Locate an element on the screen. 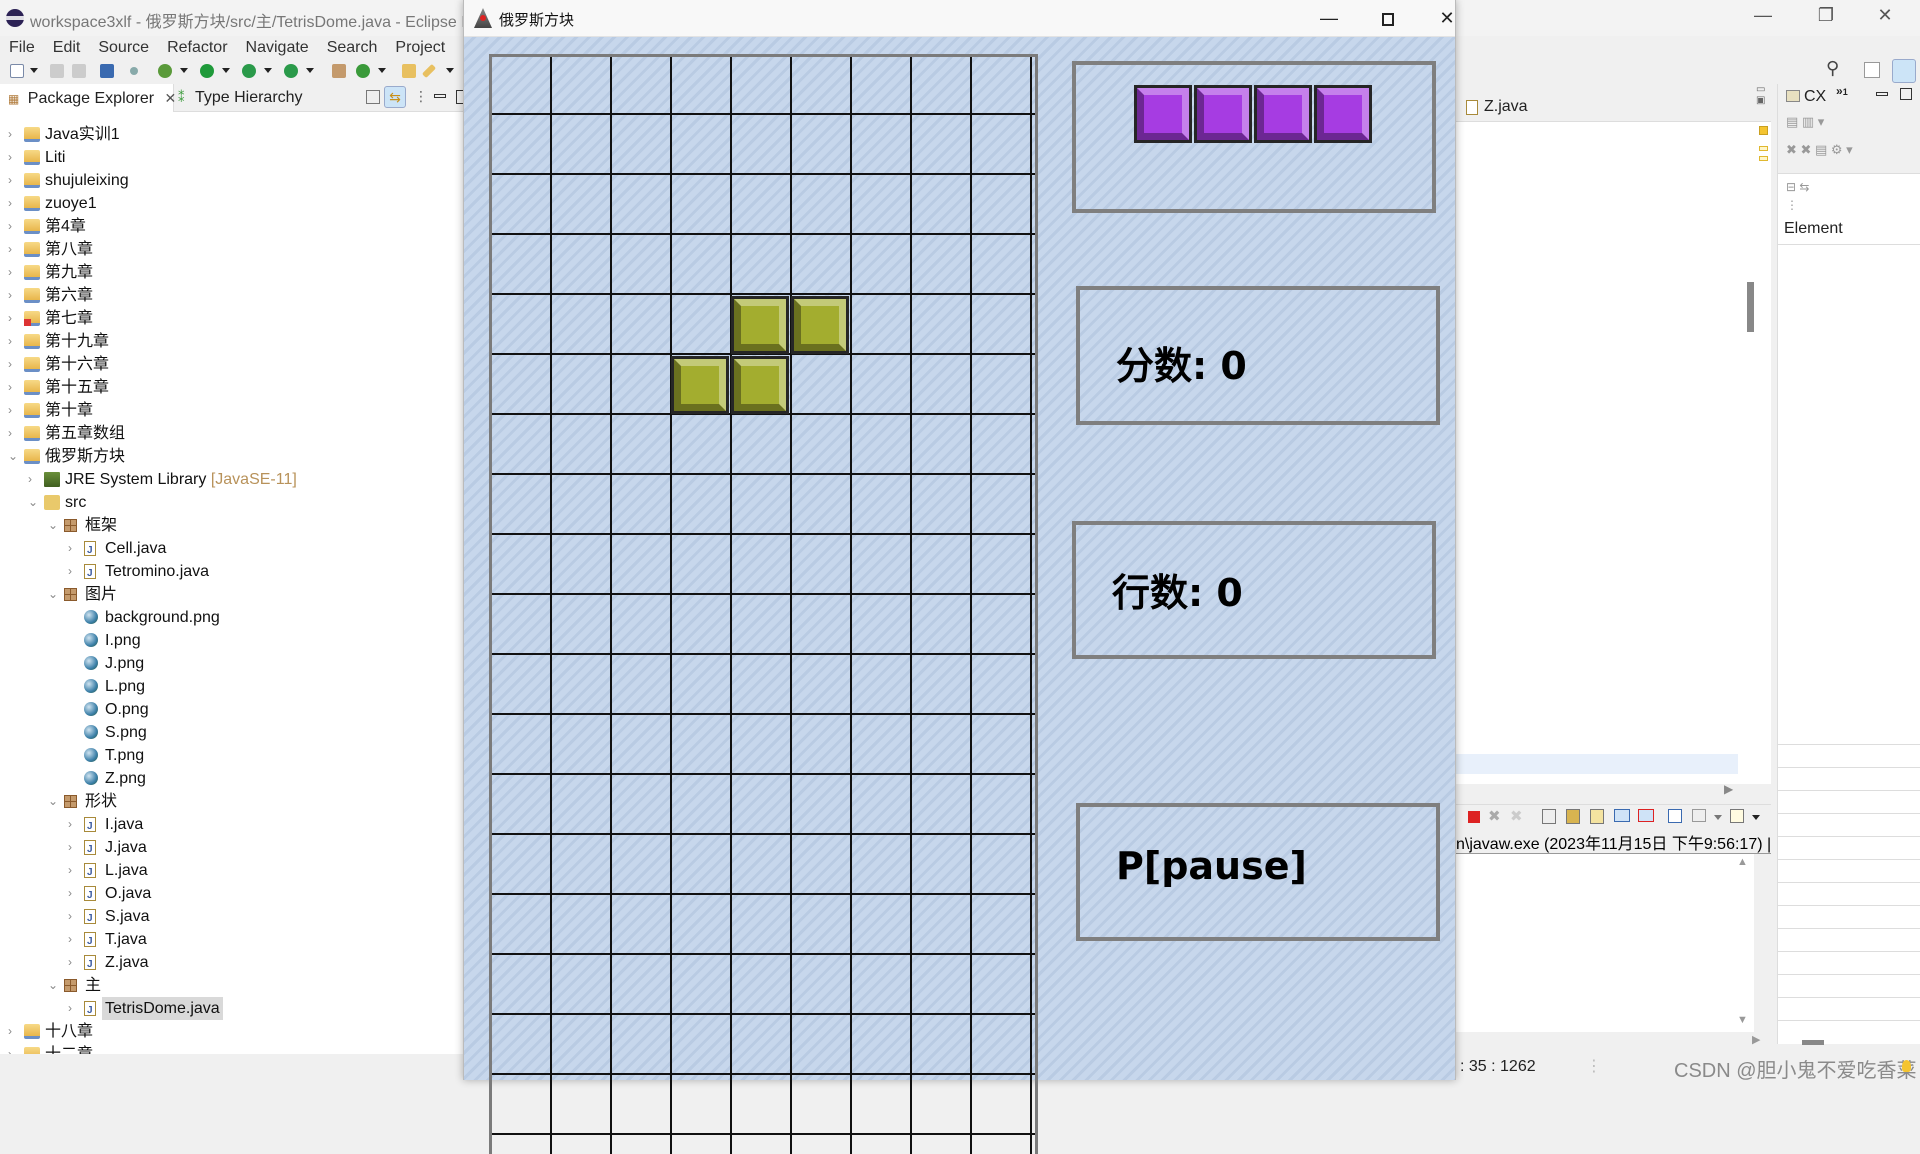  external-tools-icon is located at coordinates (291, 71).